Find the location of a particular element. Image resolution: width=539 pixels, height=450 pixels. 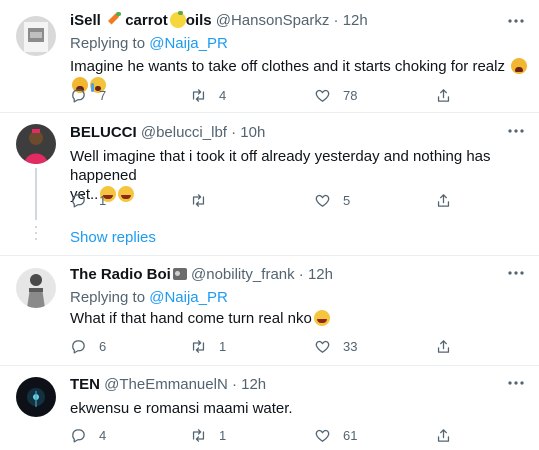

timestamp: 10h is located at coordinates (252, 132).